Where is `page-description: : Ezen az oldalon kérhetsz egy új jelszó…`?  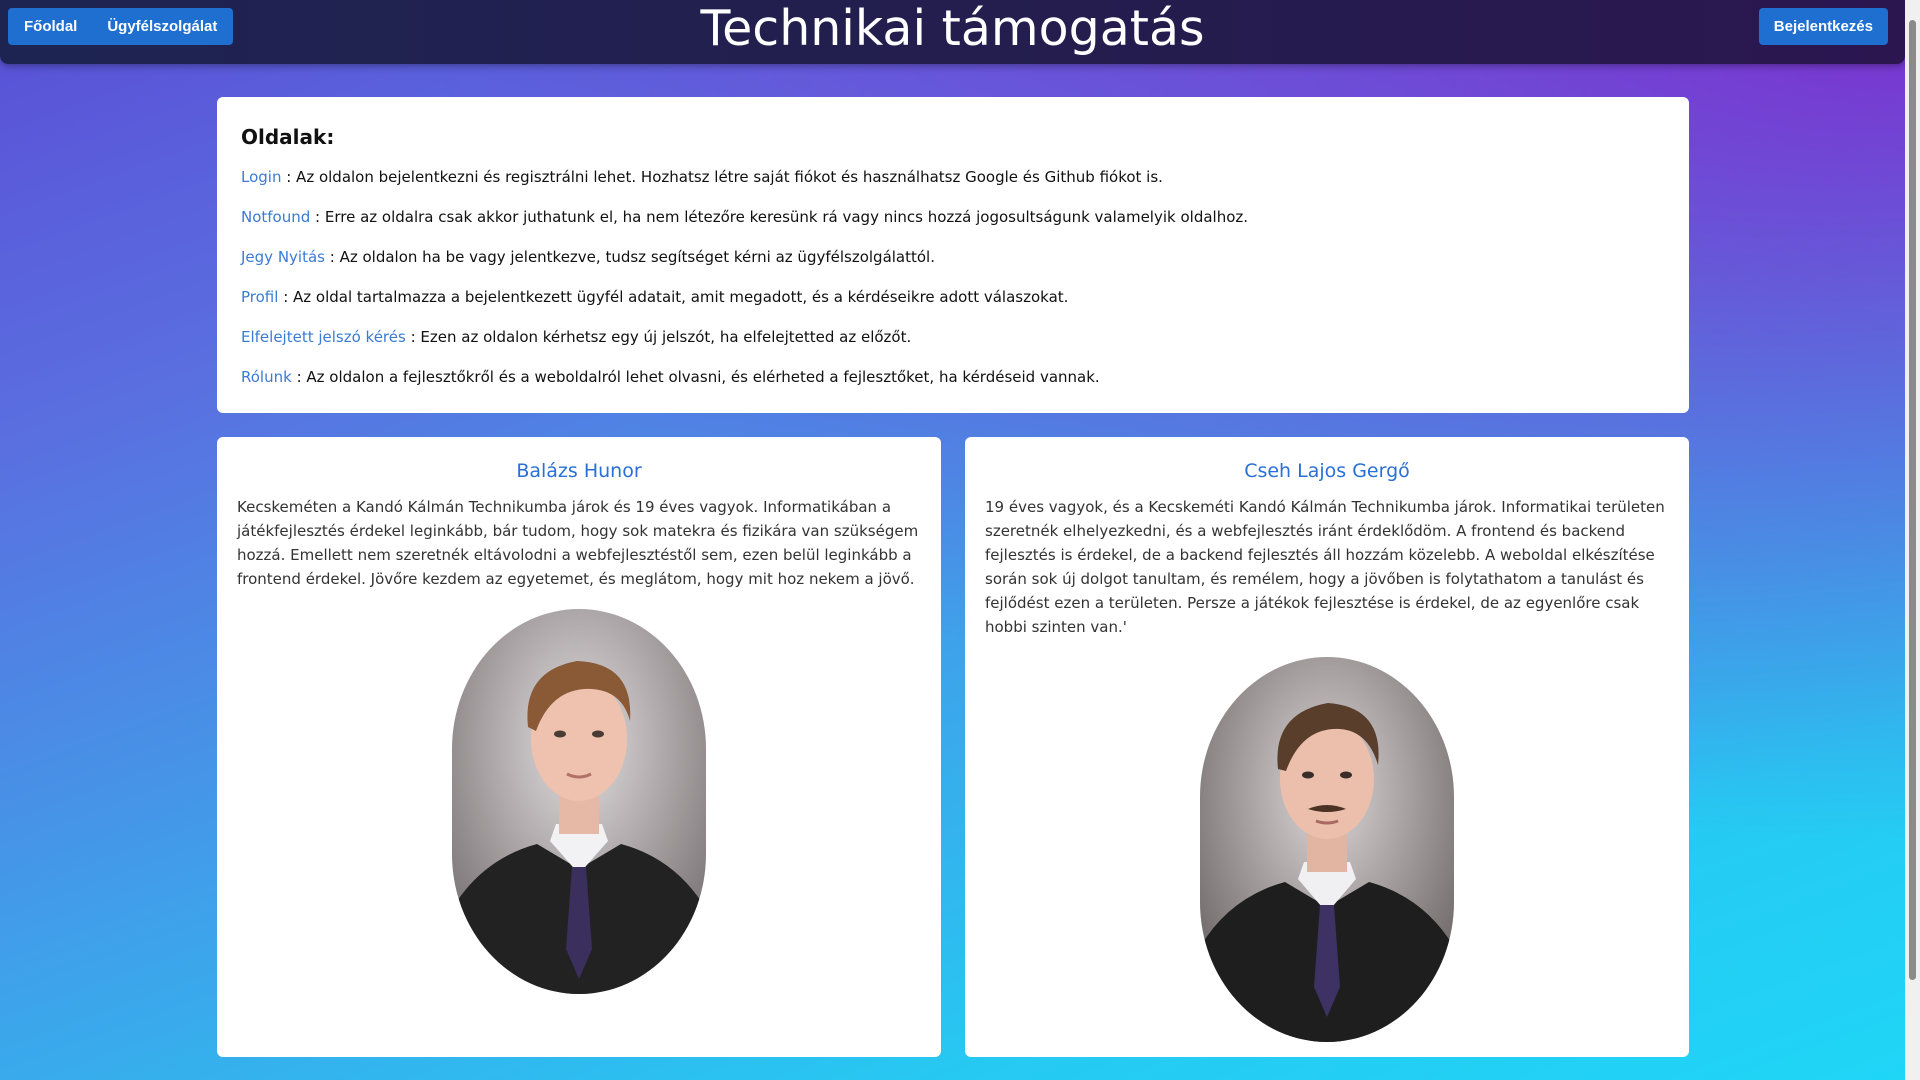 page-description: : Ezen az oldalon kérhetsz egy új jelszó… is located at coordinates (658, 337).